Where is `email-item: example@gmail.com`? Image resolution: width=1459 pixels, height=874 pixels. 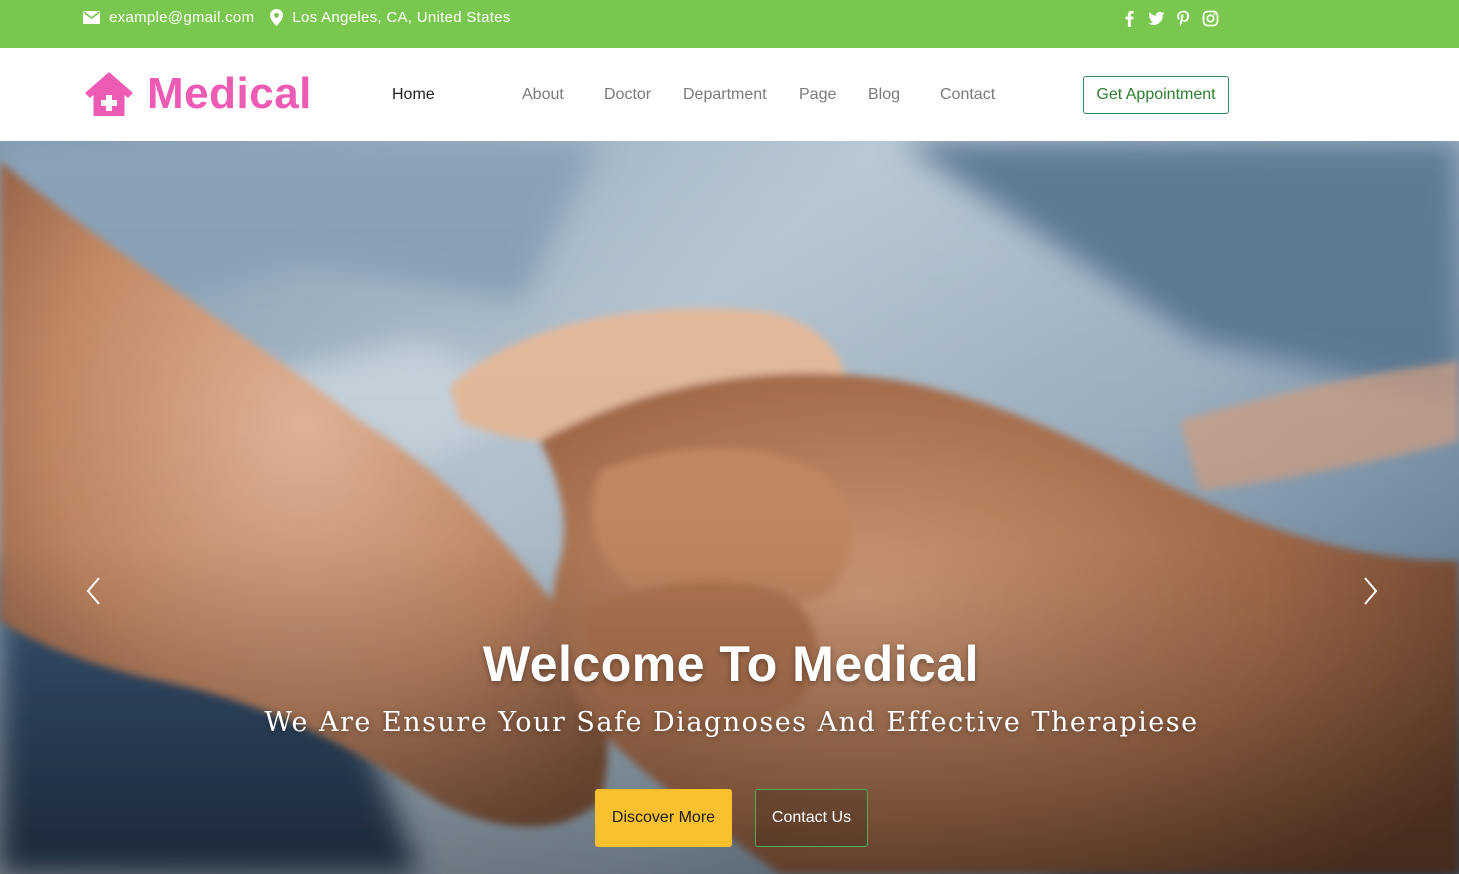
email-item: example@gmail.com is located at coordinates (168, 17).